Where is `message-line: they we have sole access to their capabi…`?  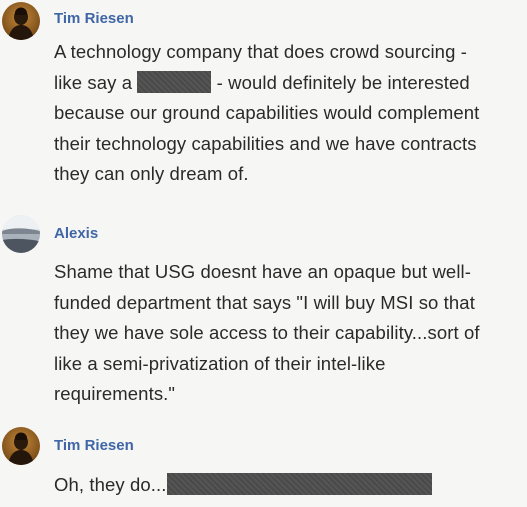 message-line: they we have sole access to their capabi… is located at coordinates (267, 332).